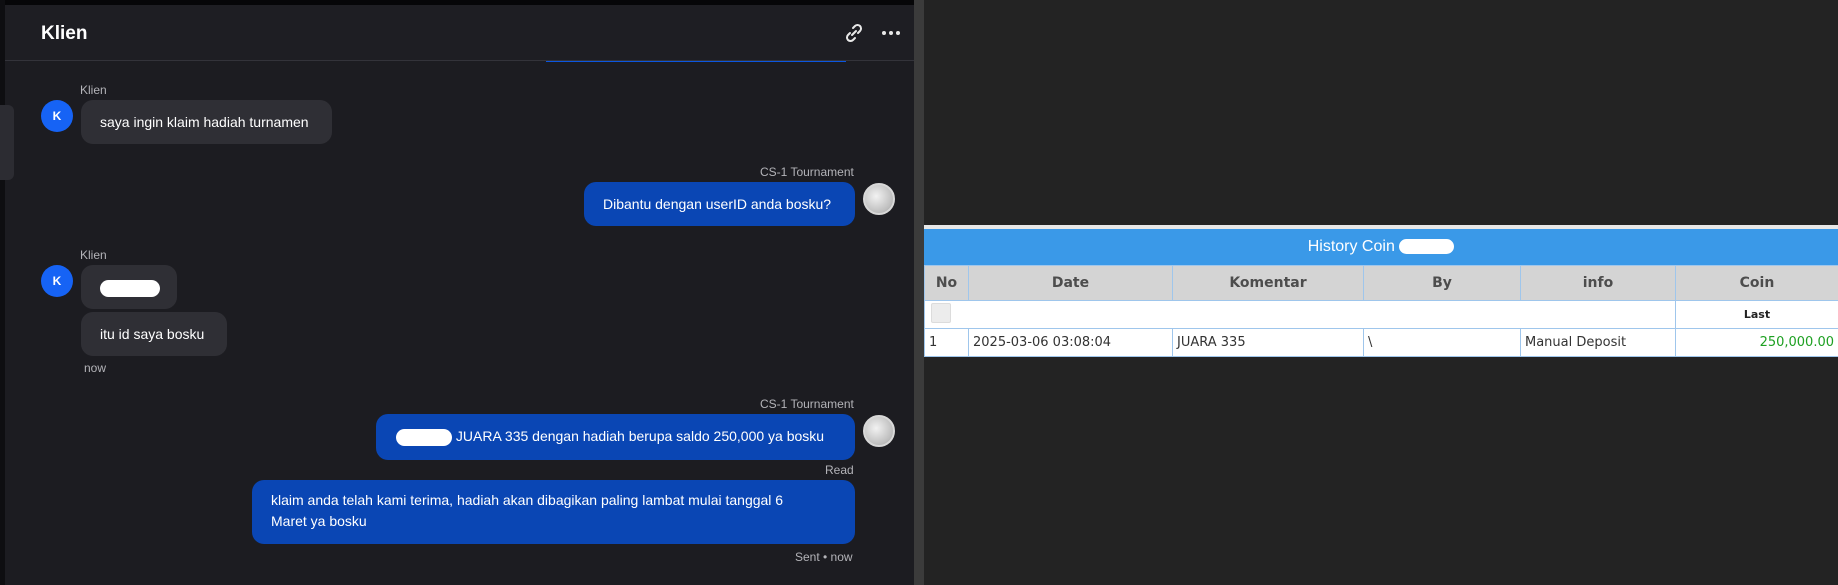 The width and height of the screenshot is (1838, 585). I want to click on select-checkbox, so click(941, 312).